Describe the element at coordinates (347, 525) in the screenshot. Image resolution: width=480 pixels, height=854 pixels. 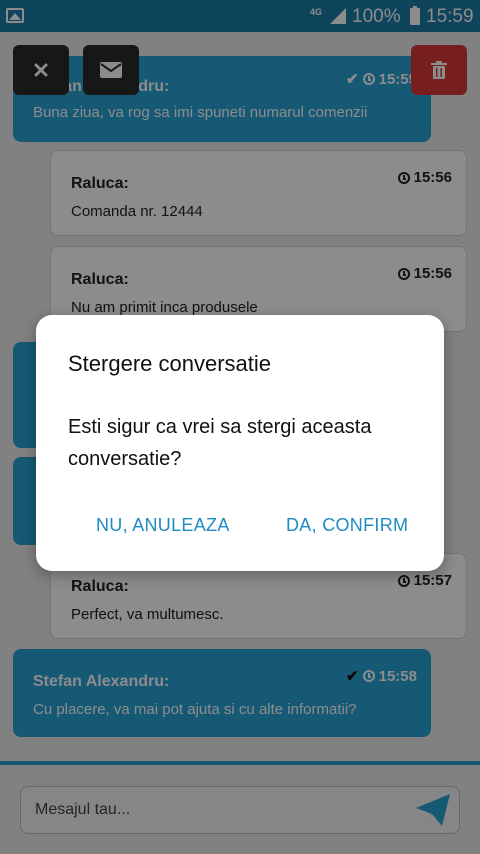
I see `confirm-button: DA, CONFIRM` at that location.